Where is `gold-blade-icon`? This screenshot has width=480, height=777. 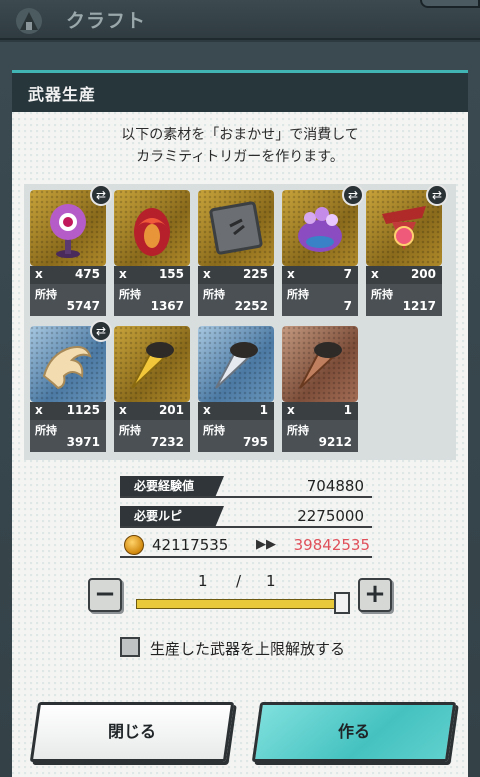 gold-blade-icon is located at coordinates (152, 365).